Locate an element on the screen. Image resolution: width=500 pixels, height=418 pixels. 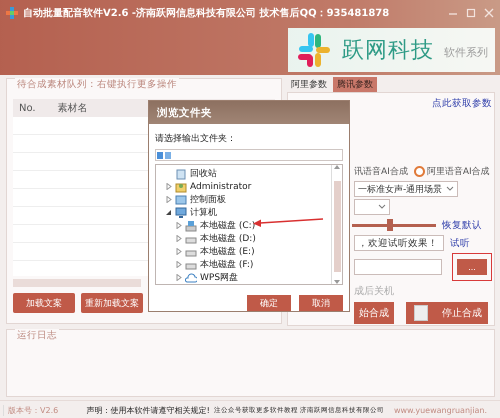
dialog-prompt: 请选择输出文件夹： is located at coordinates (195, 139).